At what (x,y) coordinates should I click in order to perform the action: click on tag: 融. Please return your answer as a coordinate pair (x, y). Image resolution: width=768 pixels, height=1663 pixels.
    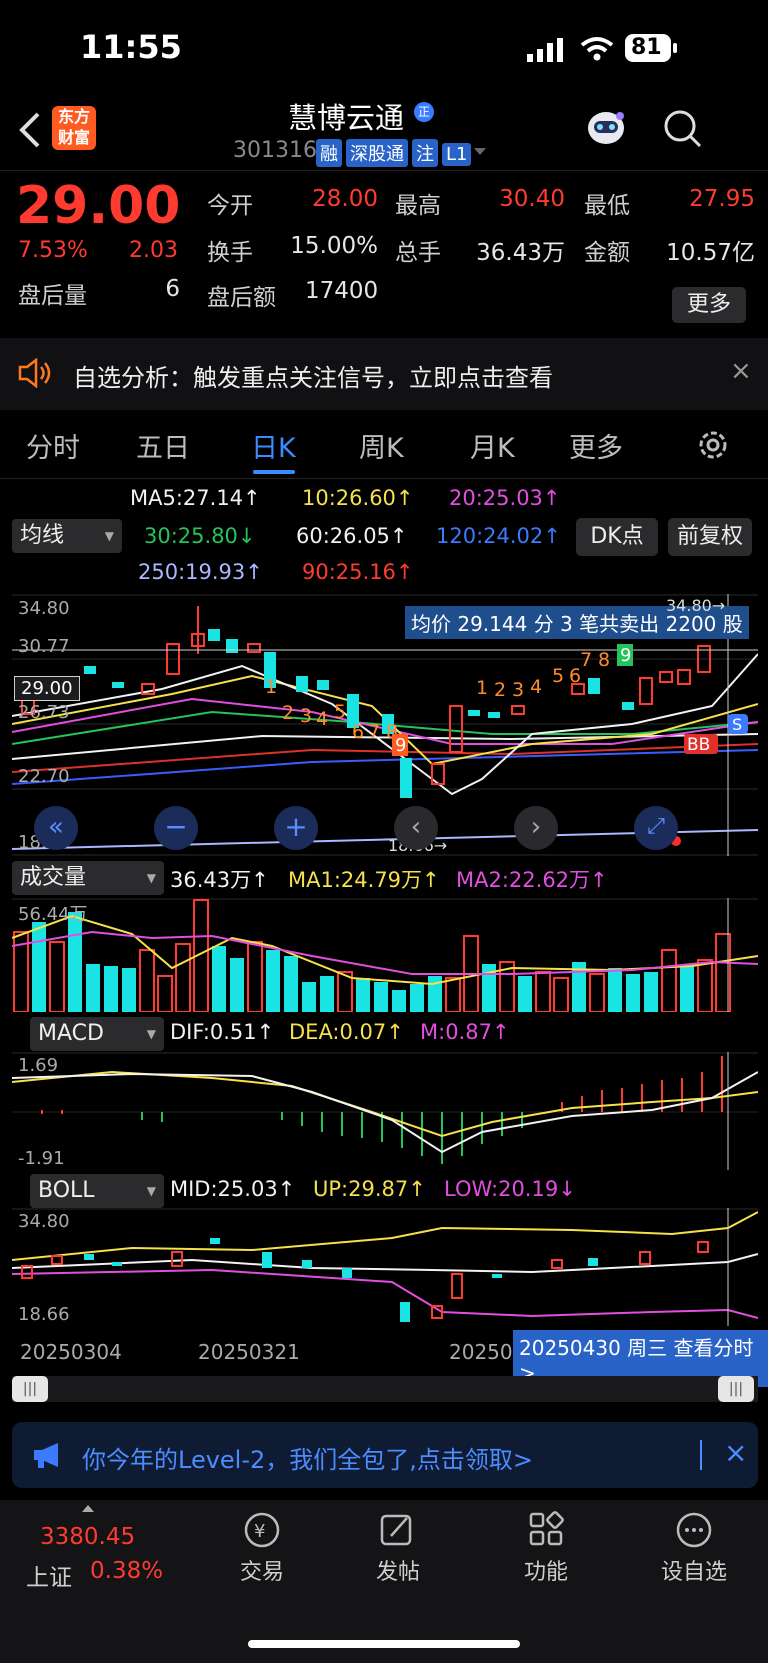
    Looking at the image, I should click on (329, 153).